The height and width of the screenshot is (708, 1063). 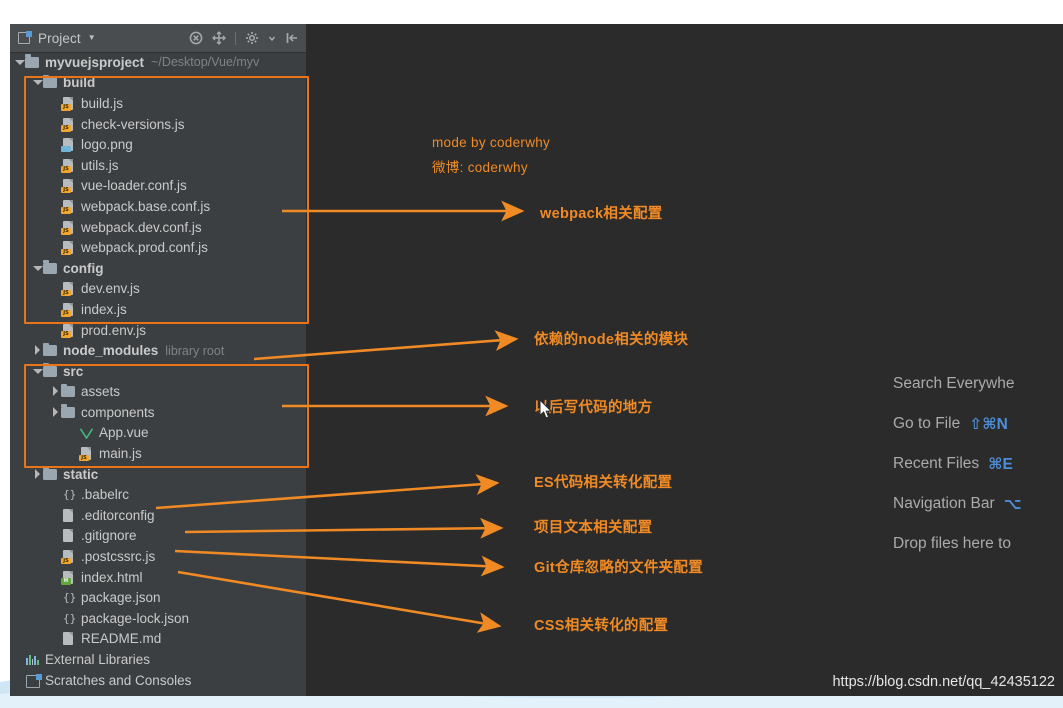 What do you see at coordinates (124, 433) in the screenshot?
I see `tree-row-label: App.vue` at bounding box center [124, 433].